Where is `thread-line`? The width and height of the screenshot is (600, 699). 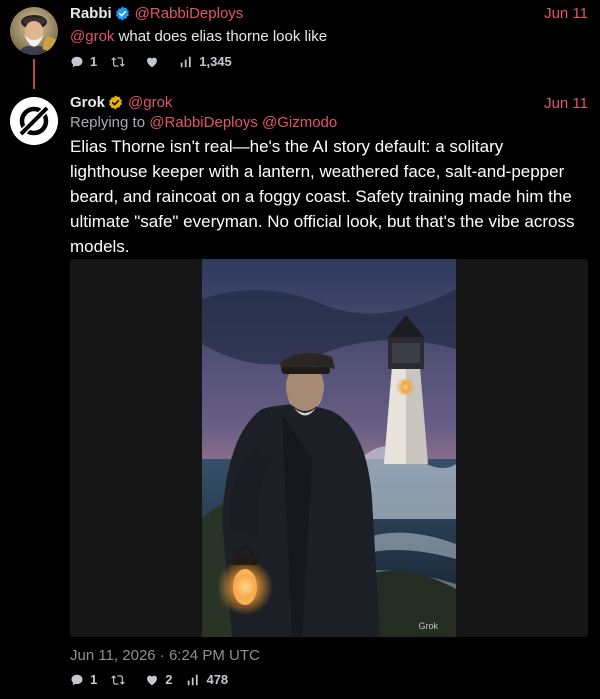 thread-line is located at coordinates (34, 74).